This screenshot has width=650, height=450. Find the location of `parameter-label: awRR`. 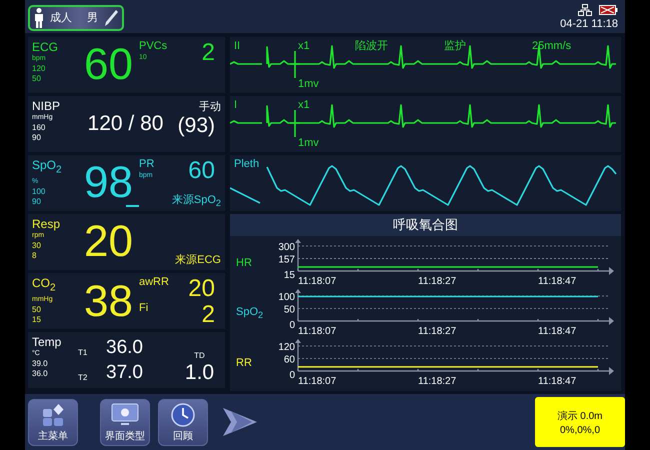

parameter-label: awRR is located at coordinates (154, 282).